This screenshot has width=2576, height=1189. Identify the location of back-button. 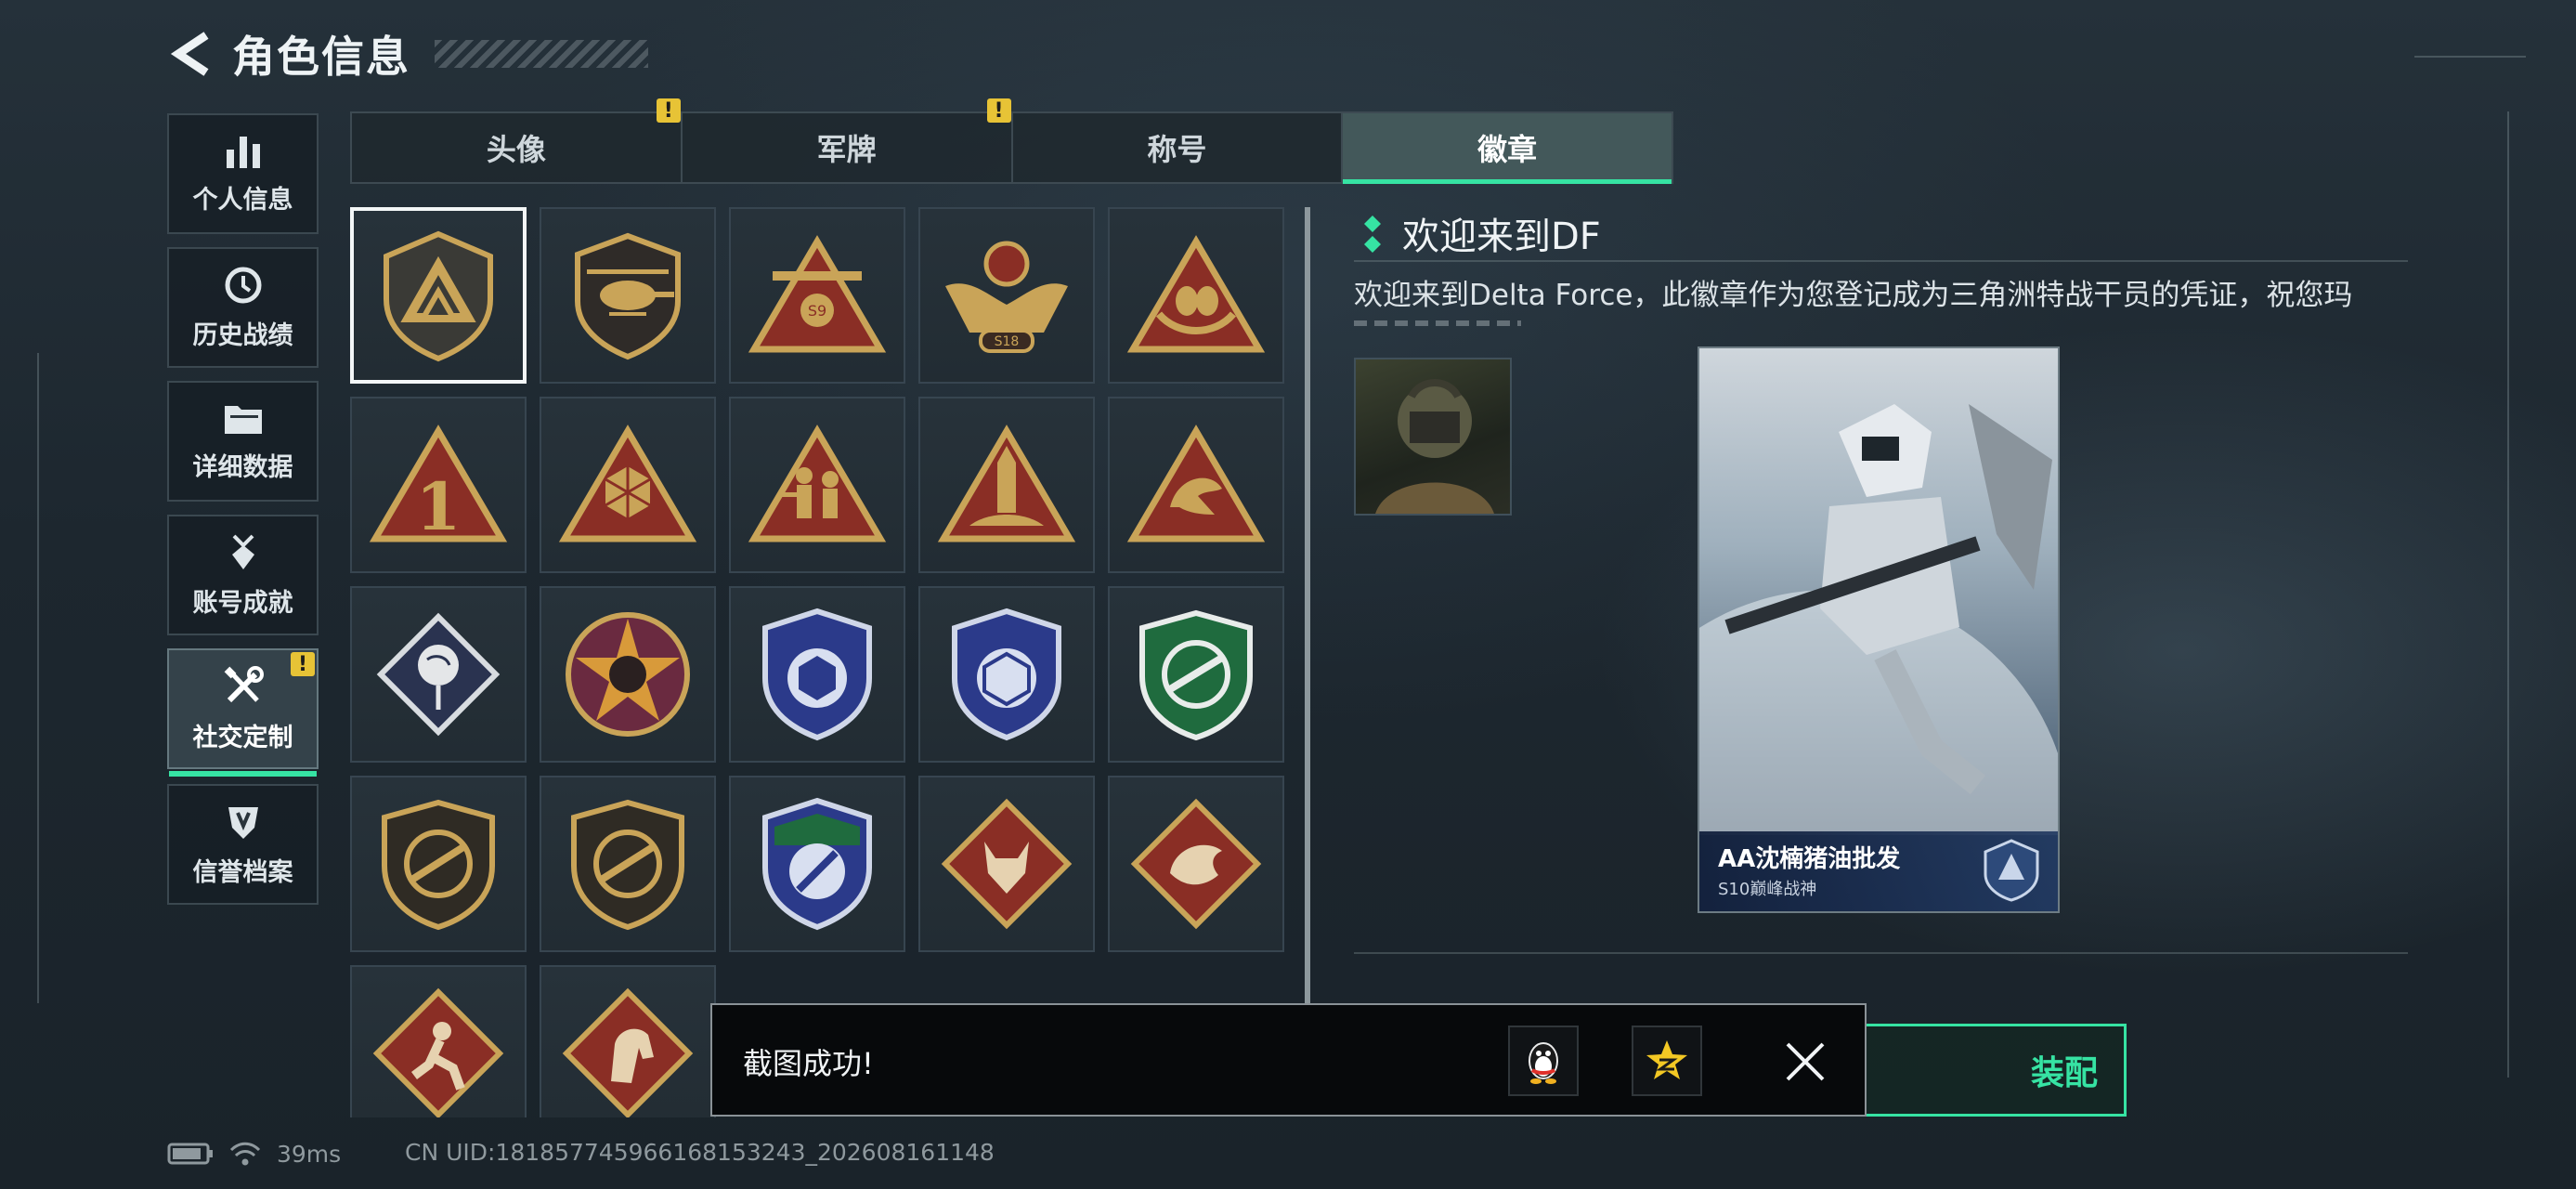
(190, 54).